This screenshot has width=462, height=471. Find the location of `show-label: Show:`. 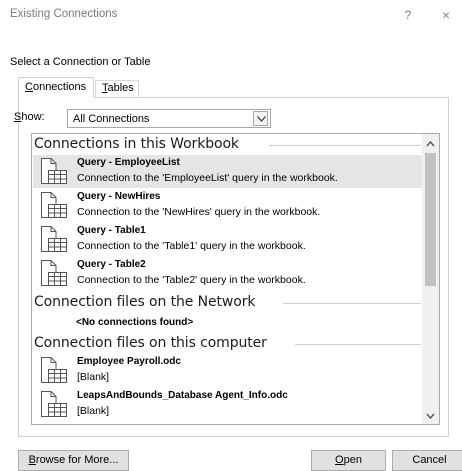

show-label: Show: is located at coordinates (29, 117).